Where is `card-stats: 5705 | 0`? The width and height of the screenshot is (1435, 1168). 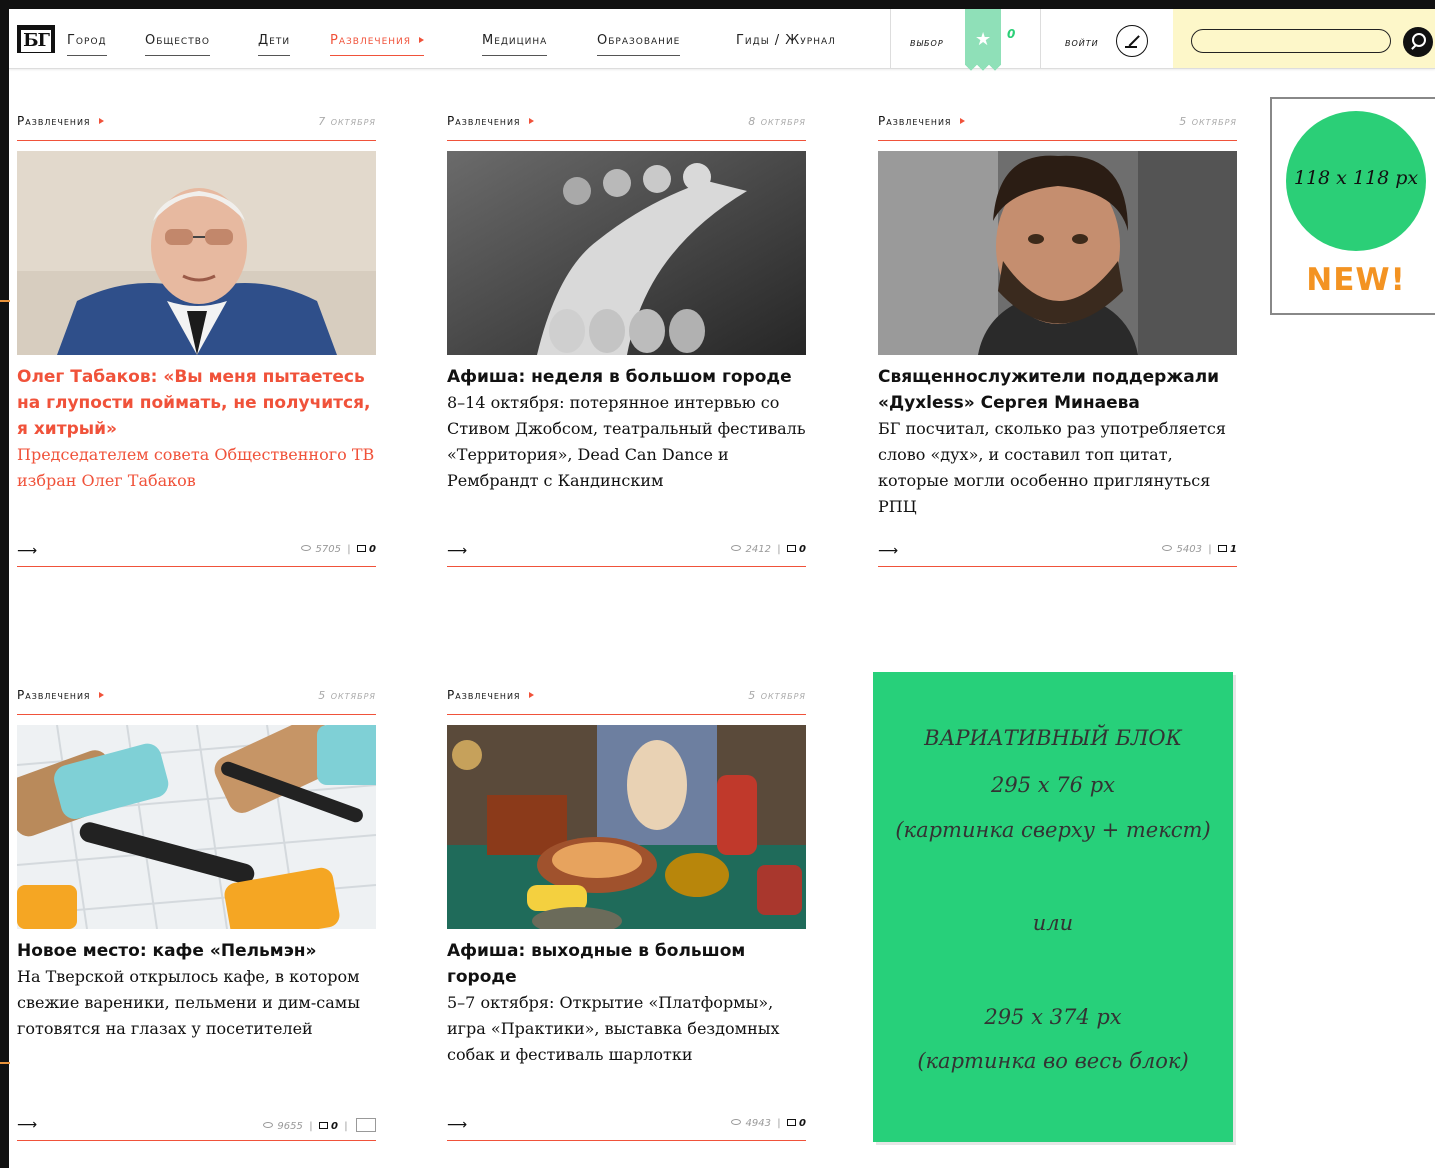 card-stats: 5705 | 0 is located at coordinates (338, 549).